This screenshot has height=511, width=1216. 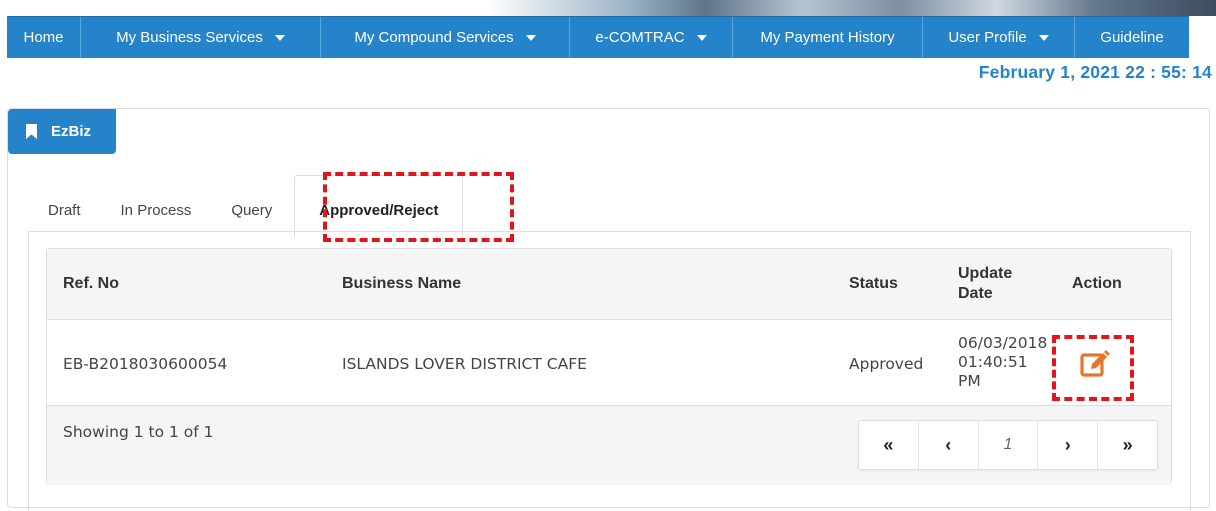 I want to click on tab-query-label: Query, so click(x=252, y=210).